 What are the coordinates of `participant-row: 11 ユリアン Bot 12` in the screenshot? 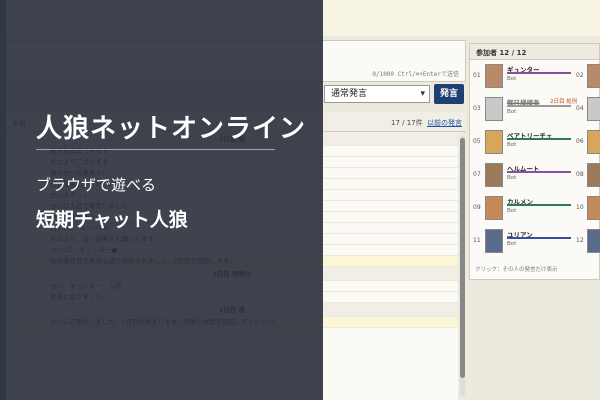 It's located at (535, 241).